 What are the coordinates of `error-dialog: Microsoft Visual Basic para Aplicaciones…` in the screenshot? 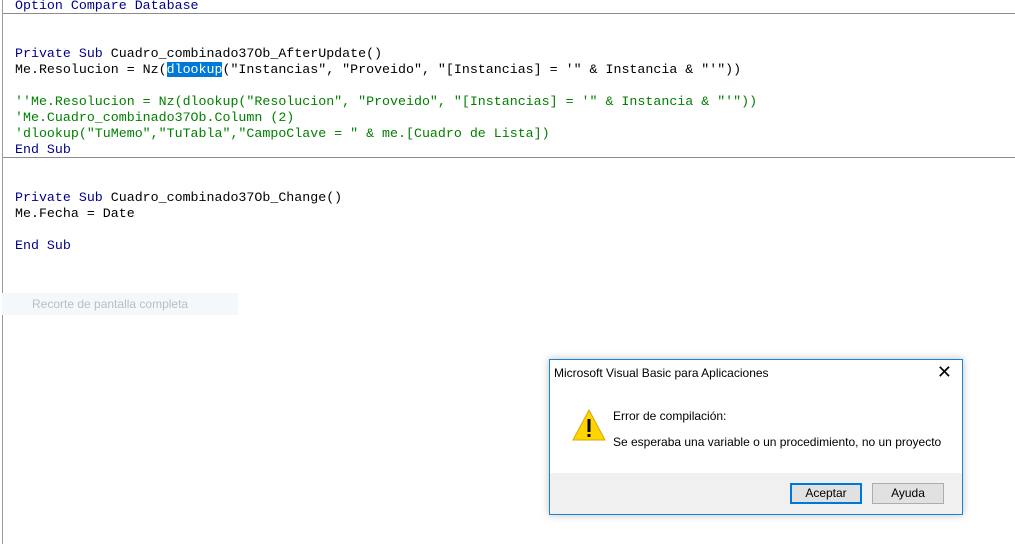 It's located at (756, 437).